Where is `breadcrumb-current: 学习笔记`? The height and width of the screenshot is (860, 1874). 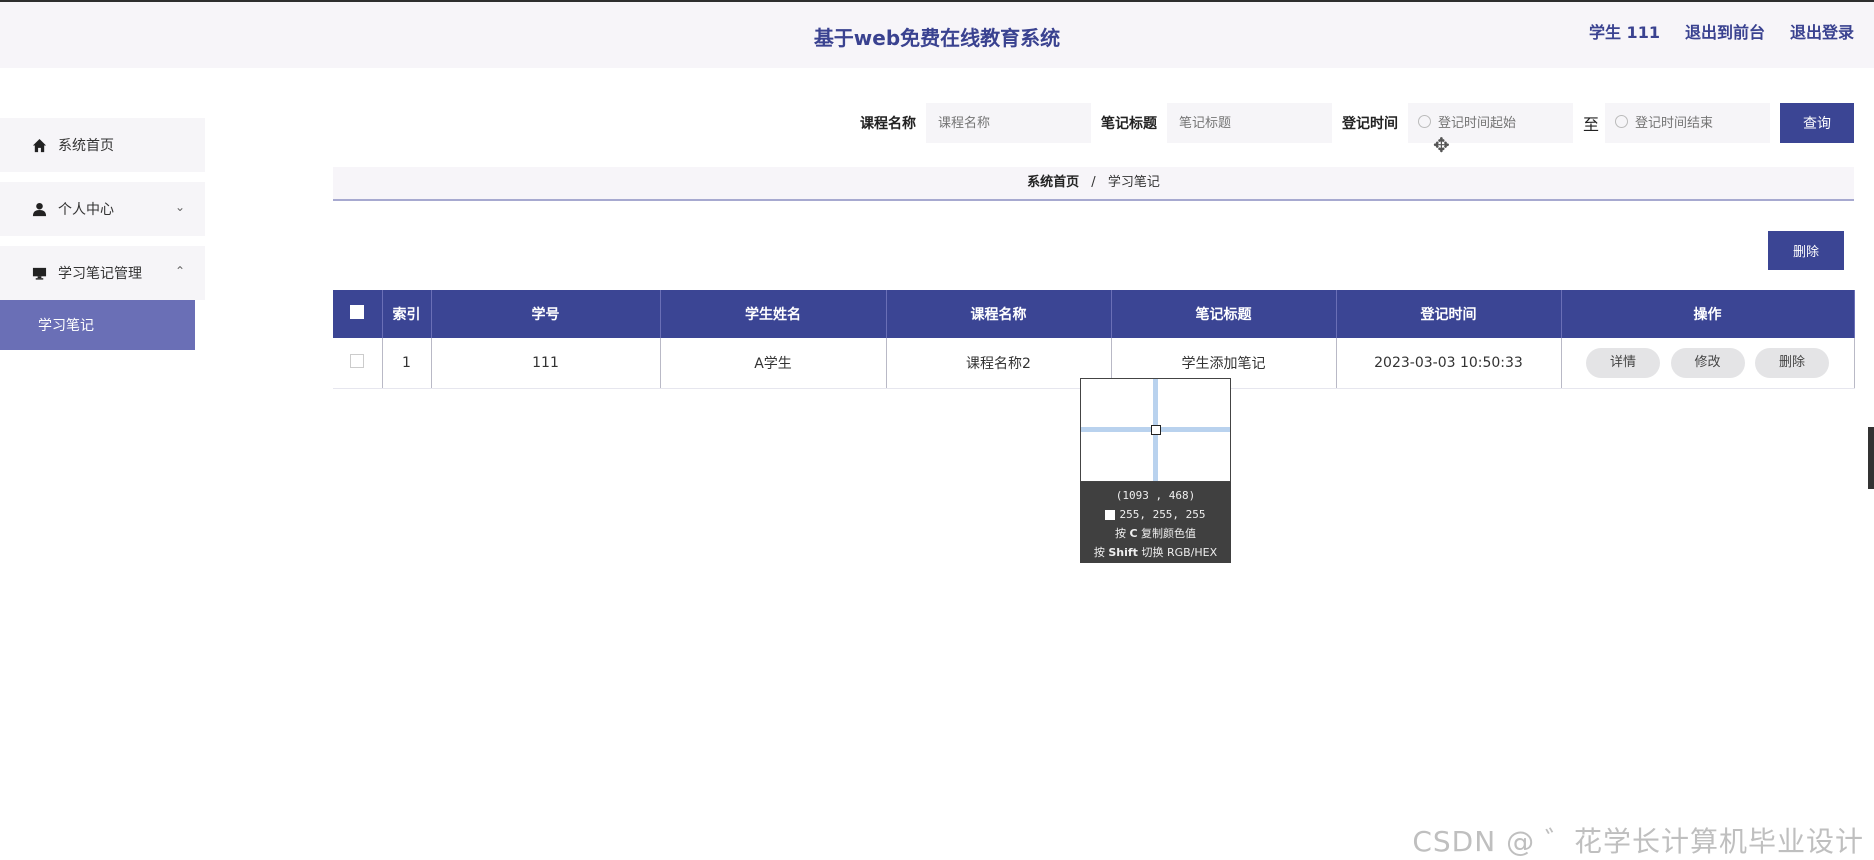 breadcrumb-current: 学习笔记 is located at coordinates (1133, 182).